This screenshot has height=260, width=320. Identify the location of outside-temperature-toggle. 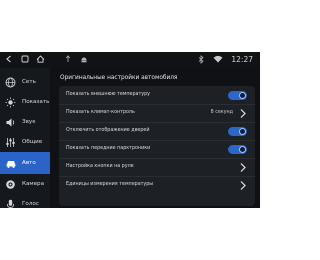
(237, 95).